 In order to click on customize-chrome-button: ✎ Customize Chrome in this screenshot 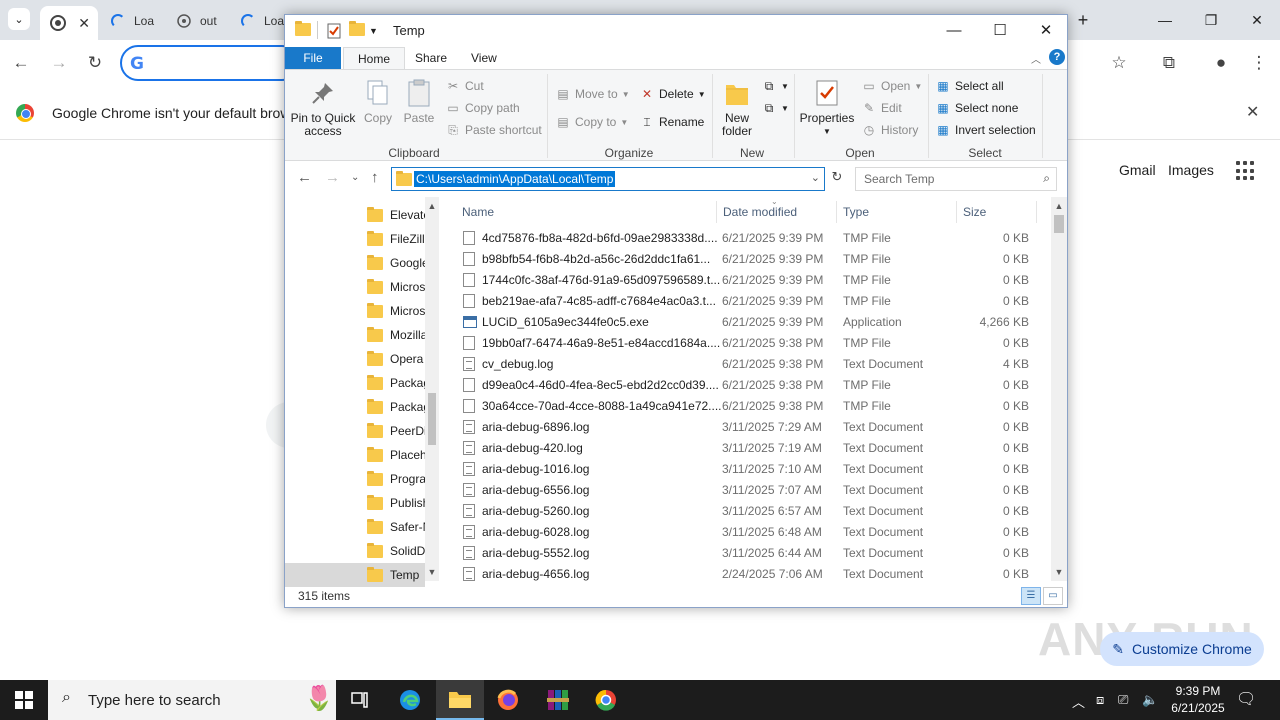, I will do `click(1182, 649)`.